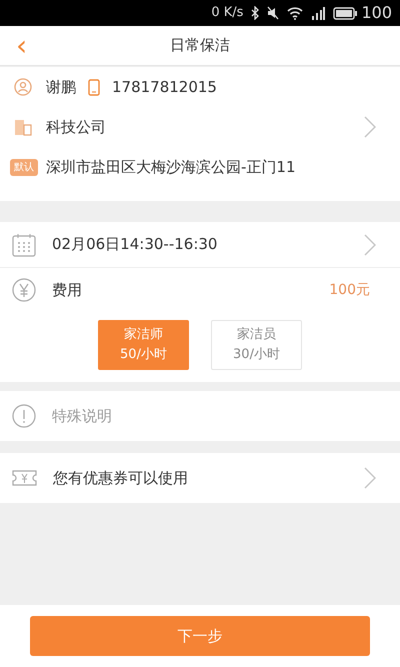 This screenshot has width=400, height=667. Describe the element at coordinates (376, 13) in the screenshot. I see `battery-level: 100` at that location.